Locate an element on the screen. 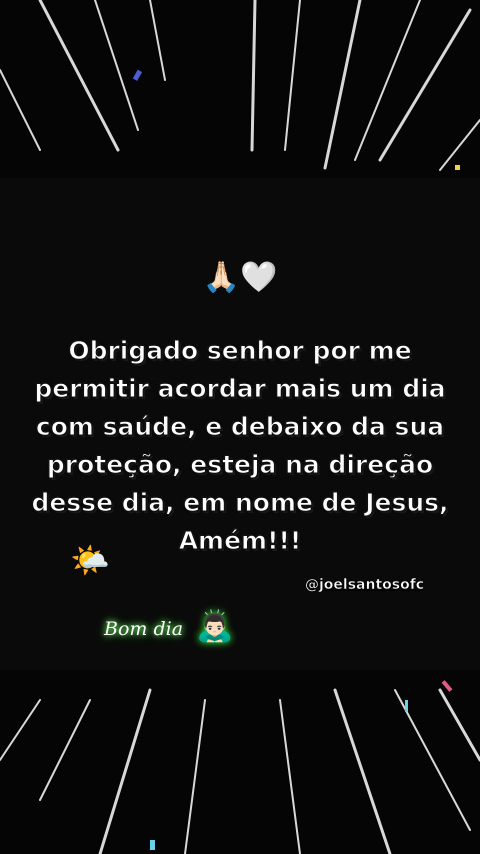  sun-behind-cloud-icon: 🌤️ is located at coordinates (90, 560).